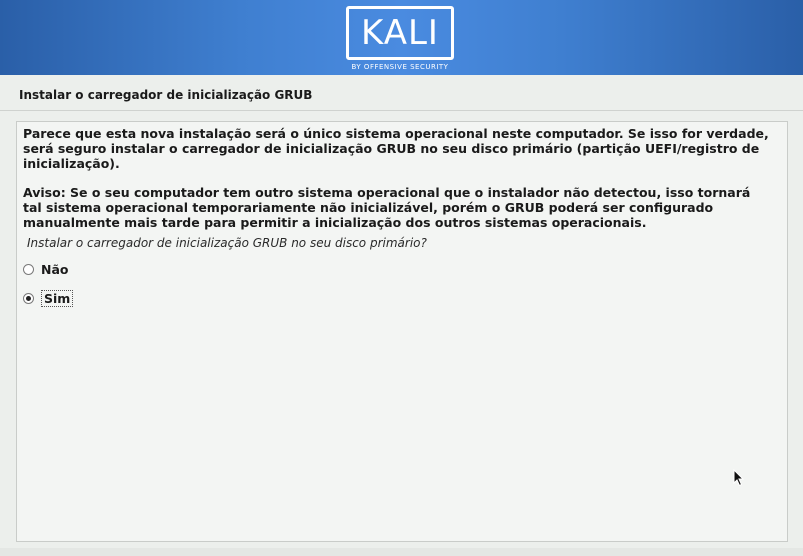  I want to click on kali-banner: KALI BY OFFENSIVE SECURITY, so click(401, 37).